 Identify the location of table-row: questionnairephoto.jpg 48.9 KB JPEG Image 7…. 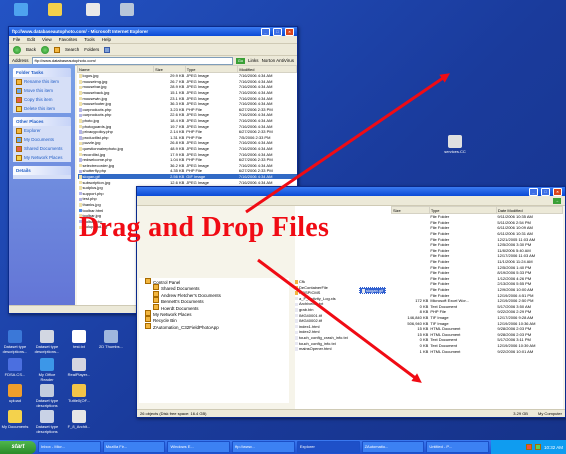
(187, 149).